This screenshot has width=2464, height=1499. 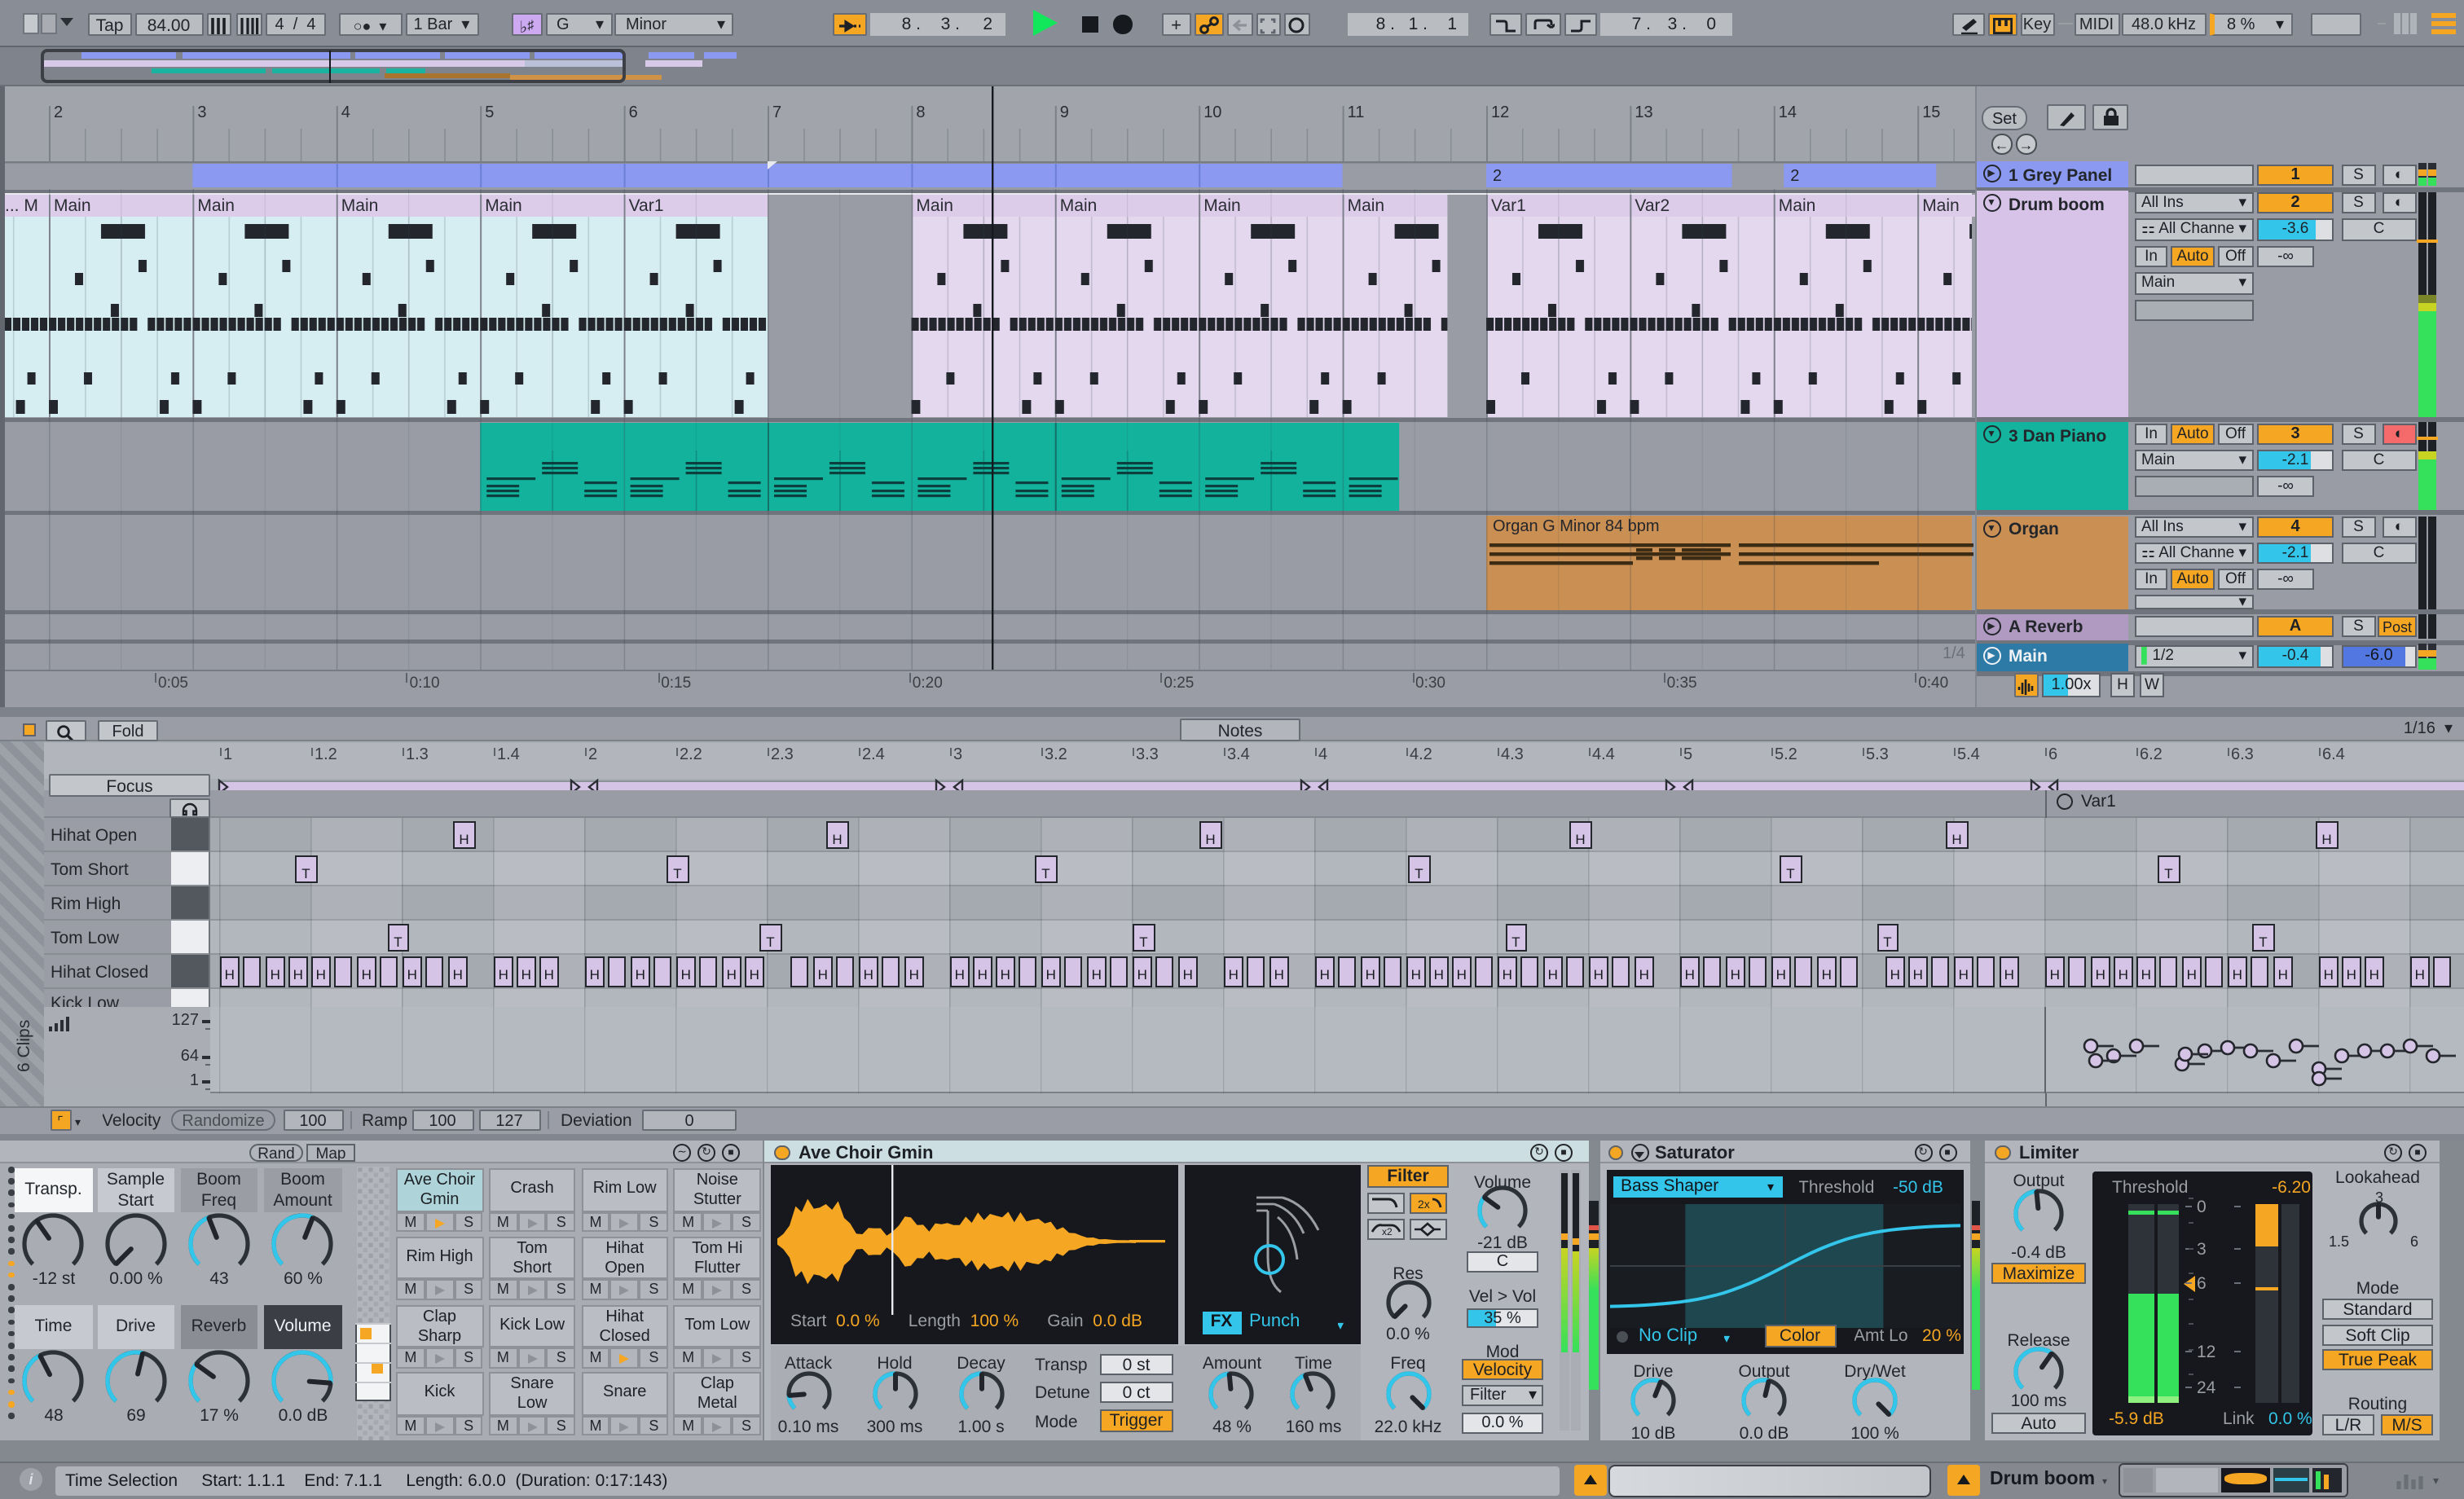 I want to click on svg-text: Var2, so click(x=1652, y=205).